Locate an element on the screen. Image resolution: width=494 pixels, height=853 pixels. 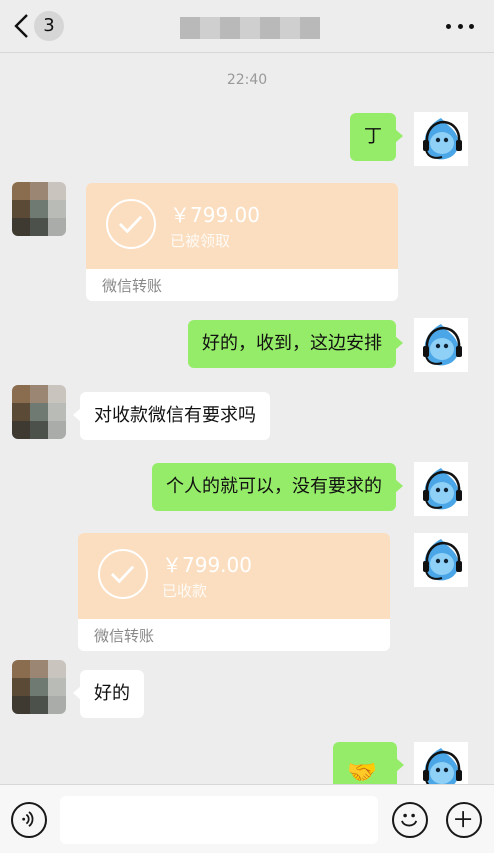
top-bar: 3 is located at coordinates (247, 26).